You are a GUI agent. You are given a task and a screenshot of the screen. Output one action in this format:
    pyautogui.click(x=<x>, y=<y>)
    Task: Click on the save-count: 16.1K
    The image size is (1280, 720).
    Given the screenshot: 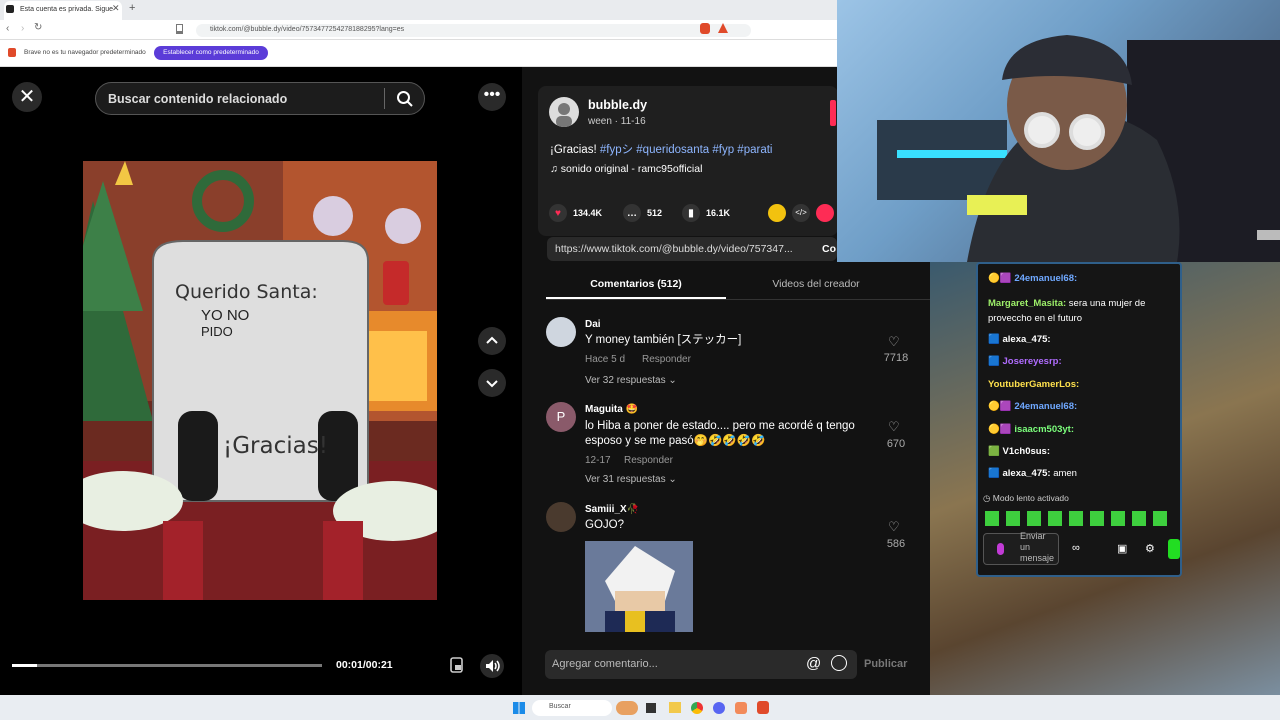 What is the action you would take?
    pyautogui.click(x=718, y=213)
    